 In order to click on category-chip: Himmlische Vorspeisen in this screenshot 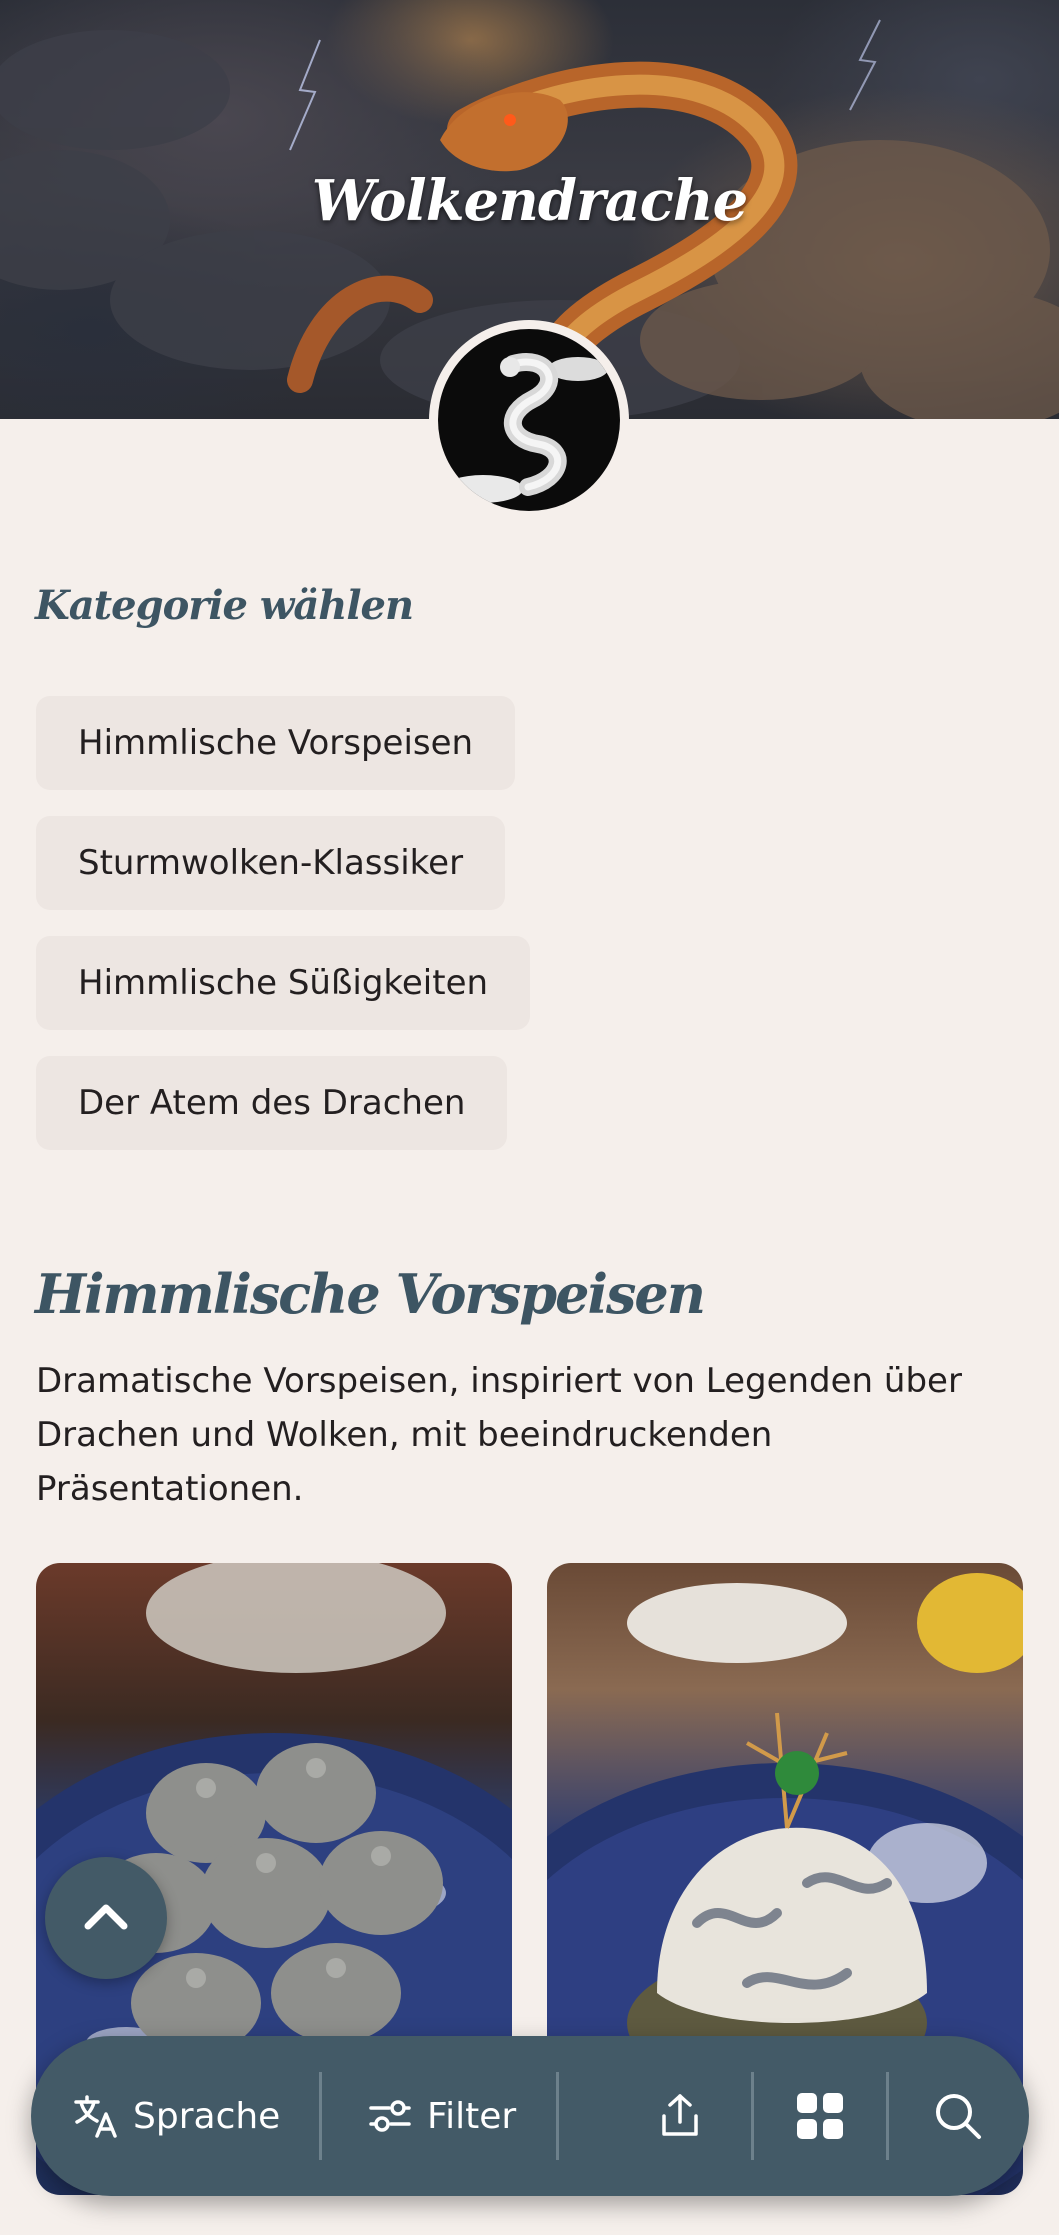, I will do `click(276, 743)`.